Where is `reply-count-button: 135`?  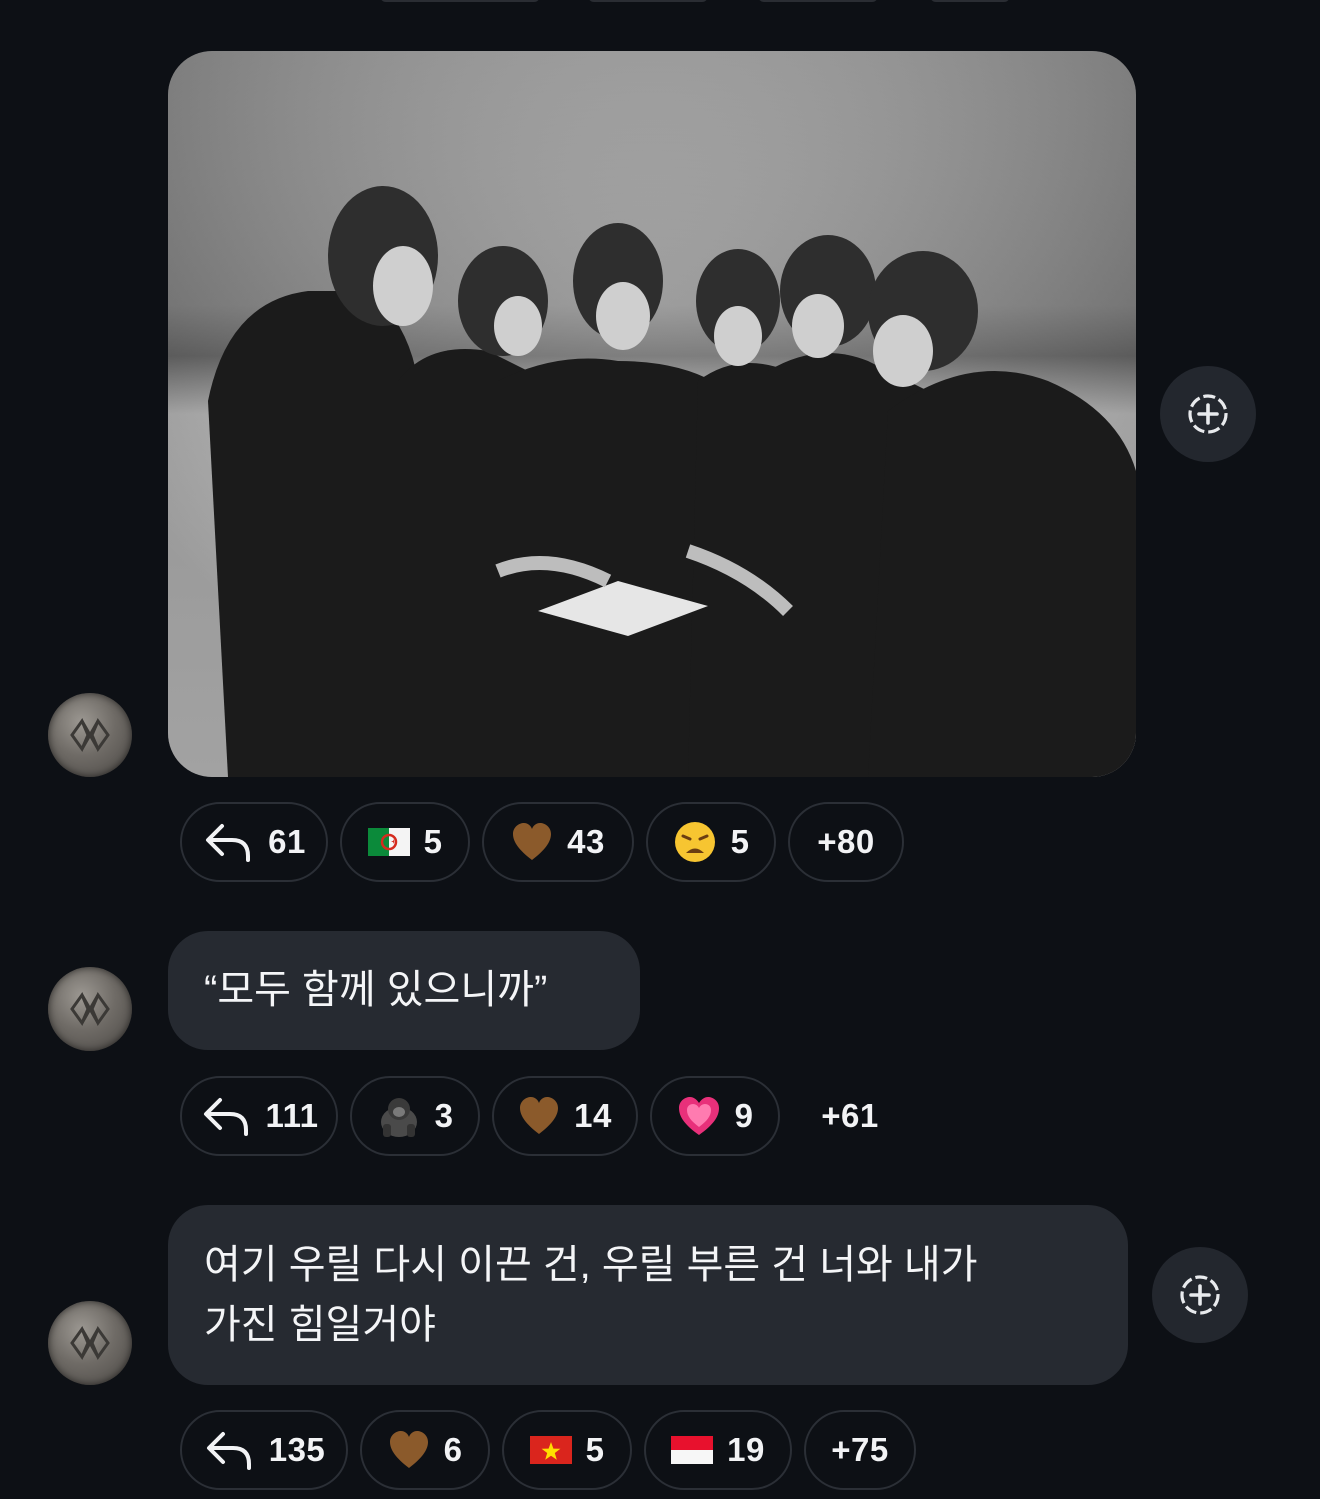 reply-count-button: 135 is located at coordinates (264, 1450).